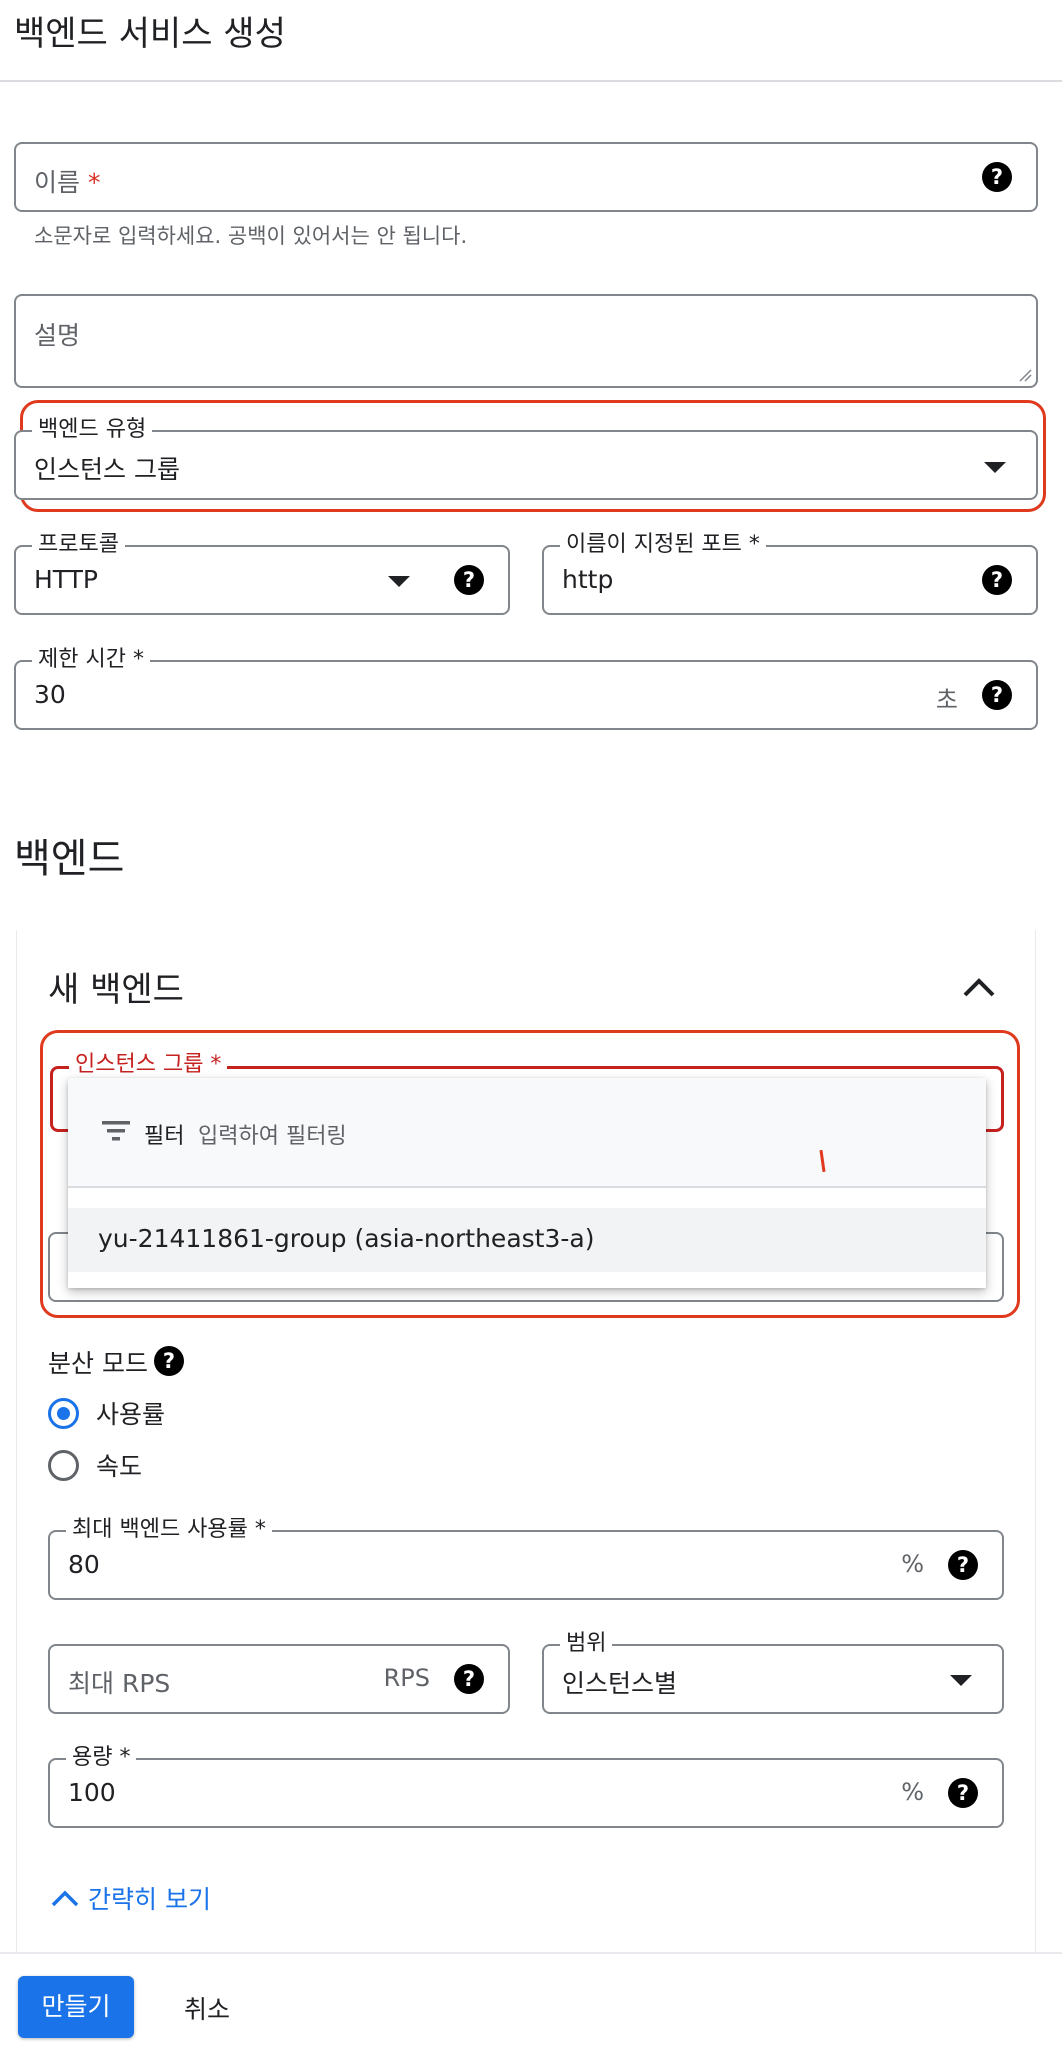 The image size is (1062, 2046). Describe the element at coordinates (57, 335) in the screenshot. I see `description-placeholder: 설명` at that location.